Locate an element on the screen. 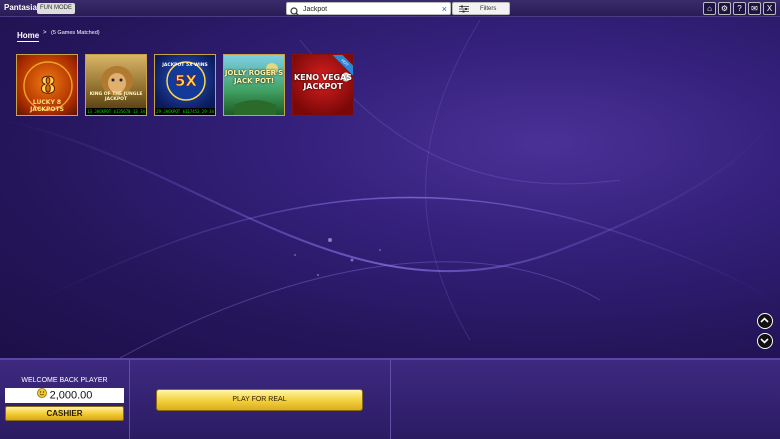 This screenshot has height=439, width=780. breadcrumb: Home > (5 Games Matched) is located at coordinates (58, 36).